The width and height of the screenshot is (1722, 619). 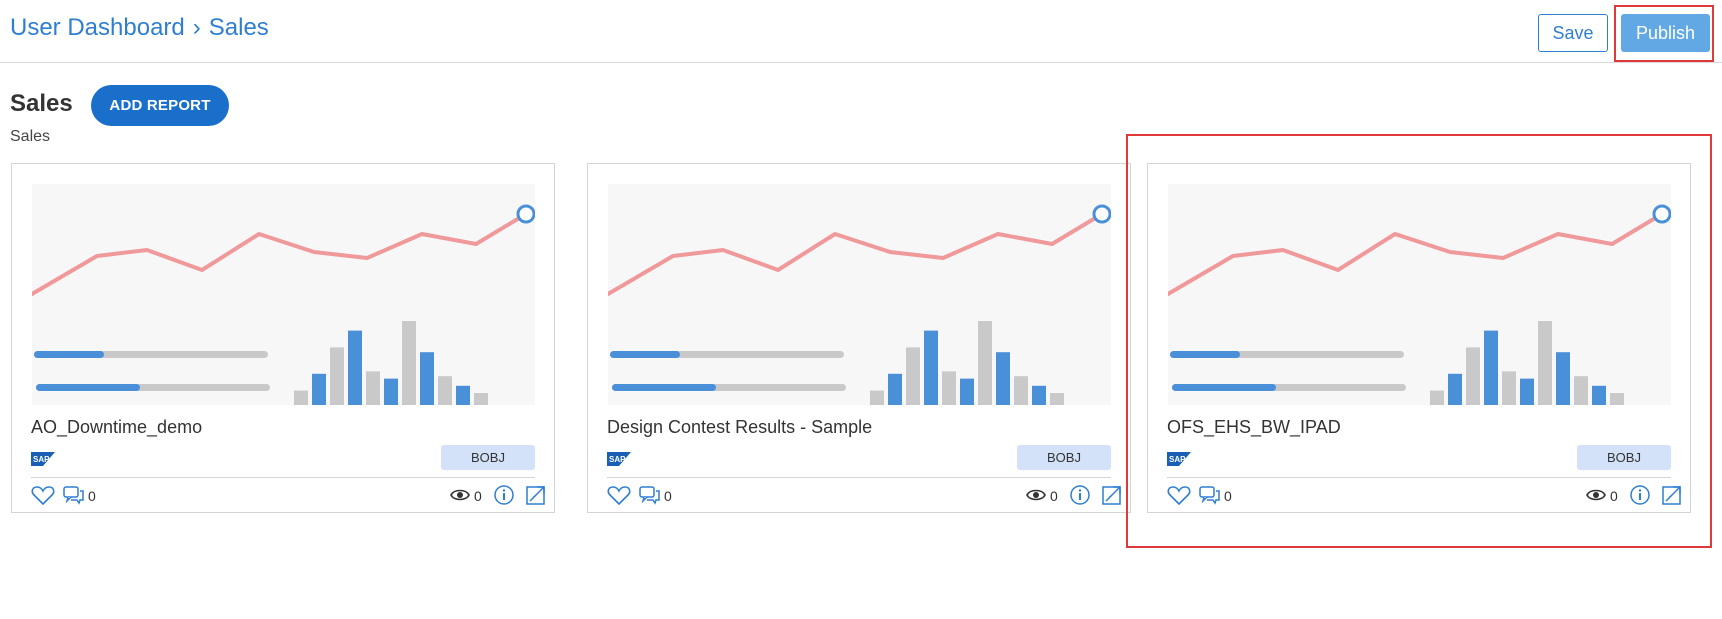 What do you see at coordinates (97, 28) in the screenshot?
I see `breadcrumb-user-dashboard: User Dashboard` at bounding box center [97, 28].